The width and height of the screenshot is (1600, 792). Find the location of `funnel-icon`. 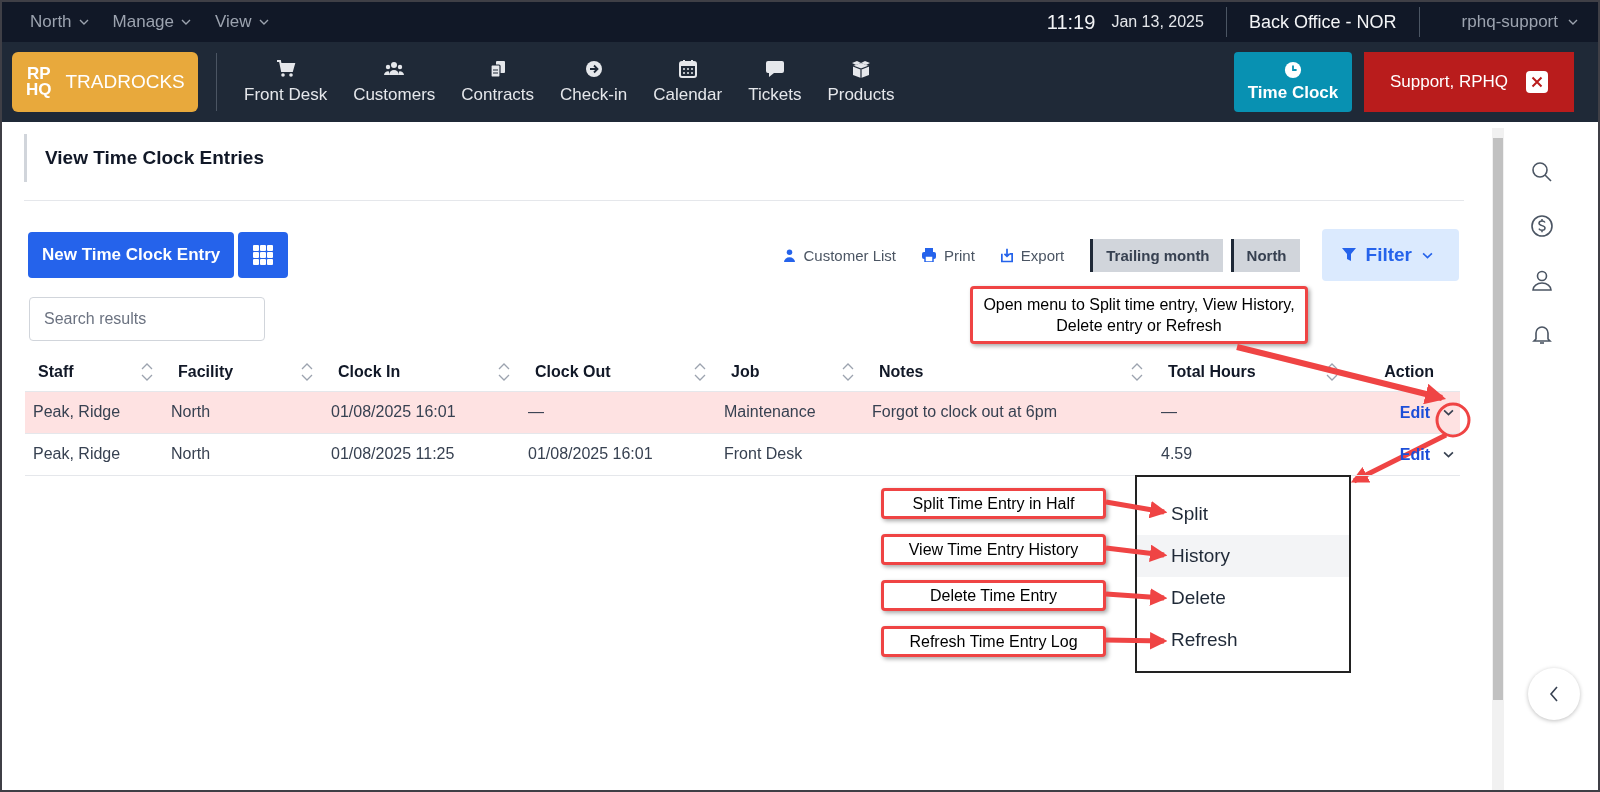

funnel-icon is located at coordinates (1348, 255).